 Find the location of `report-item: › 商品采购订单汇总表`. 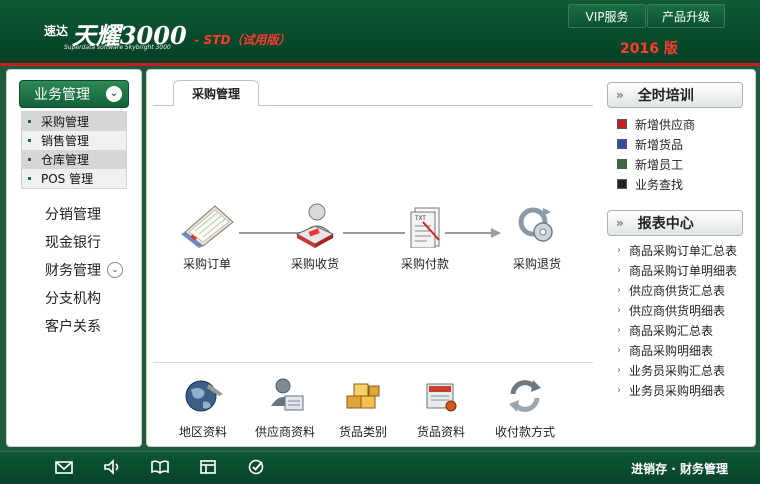

report-item: › 商品采购订单汇总表 is located at coordinates (677, 250).